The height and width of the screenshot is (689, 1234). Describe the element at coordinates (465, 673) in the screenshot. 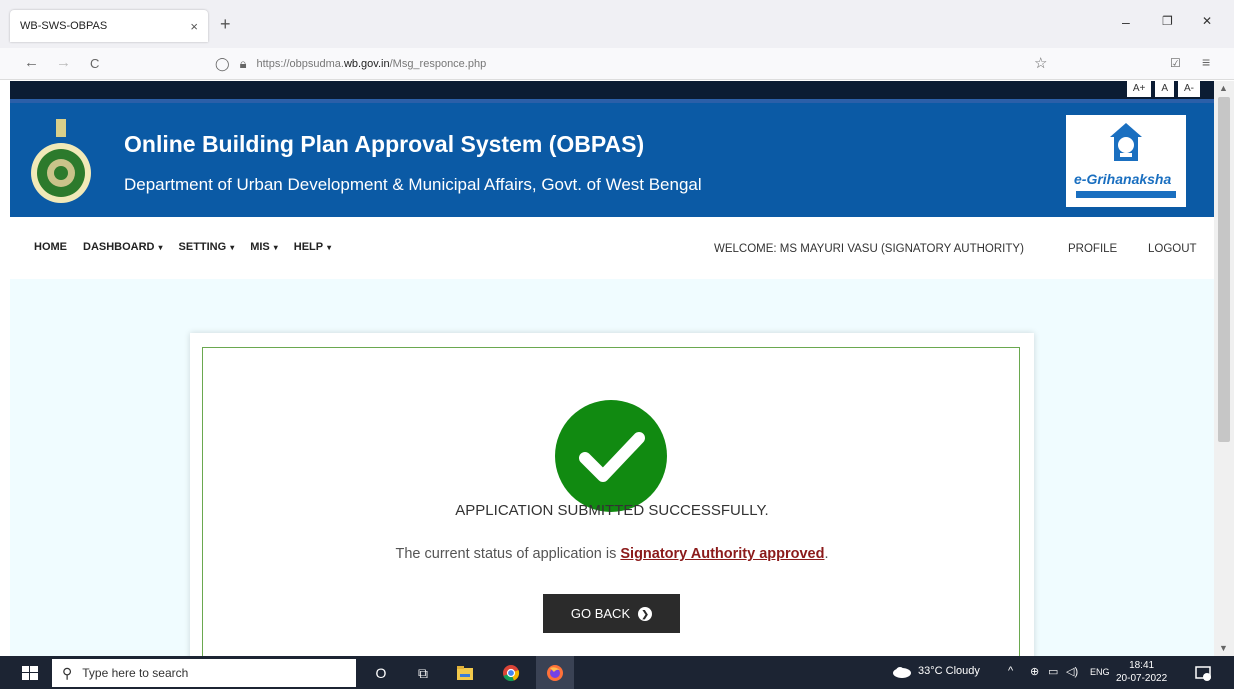

I see `file-explorer-icon` at that location.